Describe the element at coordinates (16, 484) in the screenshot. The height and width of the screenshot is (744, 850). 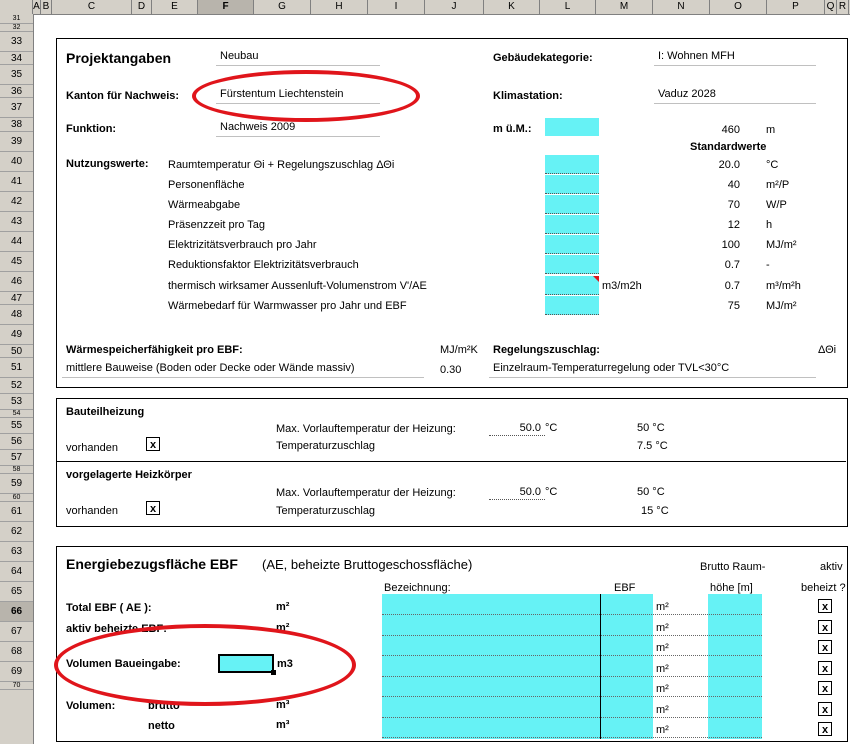
I see `row-header: 59` at that location.